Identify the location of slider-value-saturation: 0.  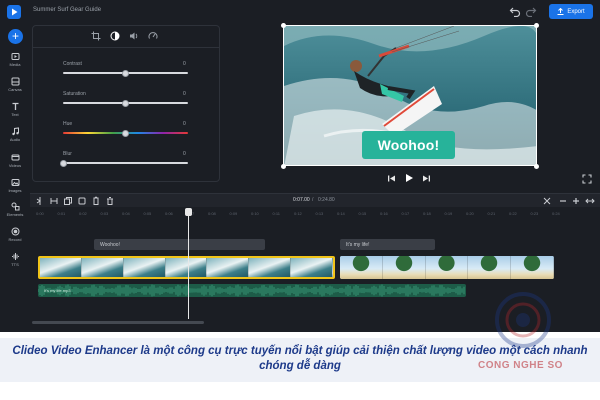
(184, 94).